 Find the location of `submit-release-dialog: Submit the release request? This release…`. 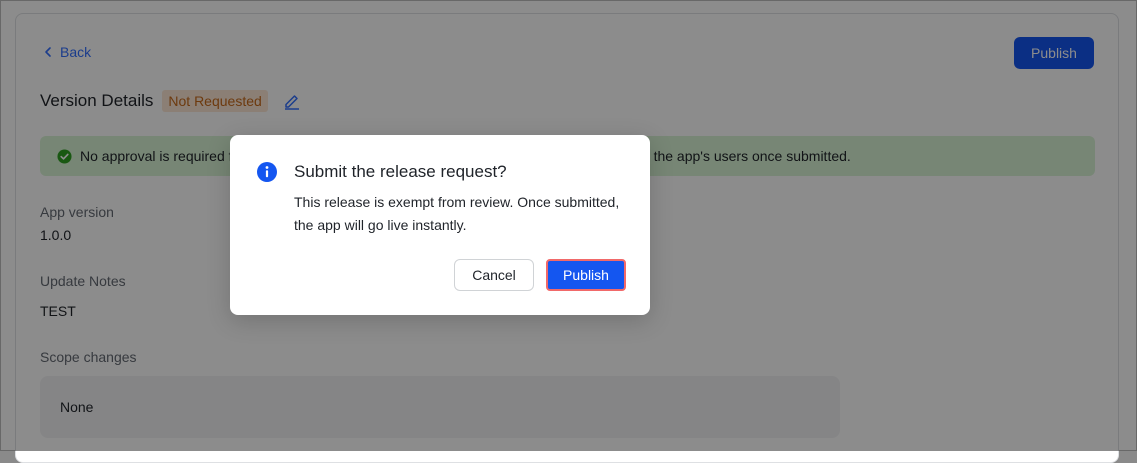

submit-release-dialog: Submit the release request? This release… is located at coordinates (440, 225).